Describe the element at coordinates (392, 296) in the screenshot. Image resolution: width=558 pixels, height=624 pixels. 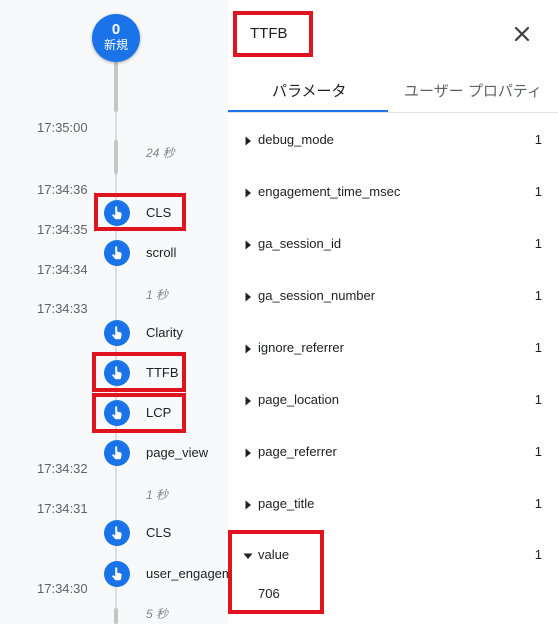
I see `parameter-row: ga_session_number 1` at that location.